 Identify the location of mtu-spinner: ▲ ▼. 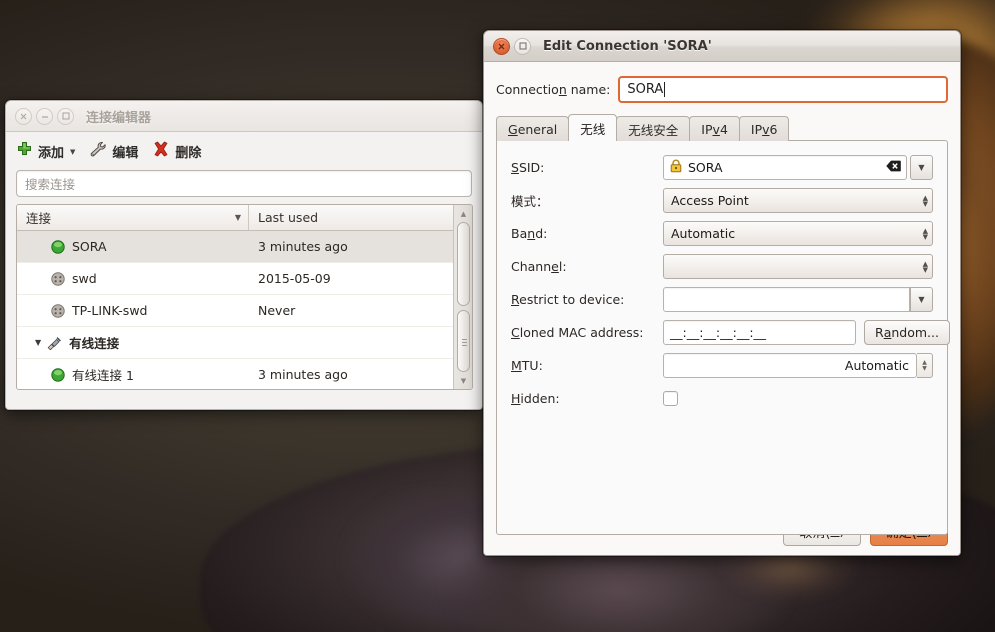
(925, 365).